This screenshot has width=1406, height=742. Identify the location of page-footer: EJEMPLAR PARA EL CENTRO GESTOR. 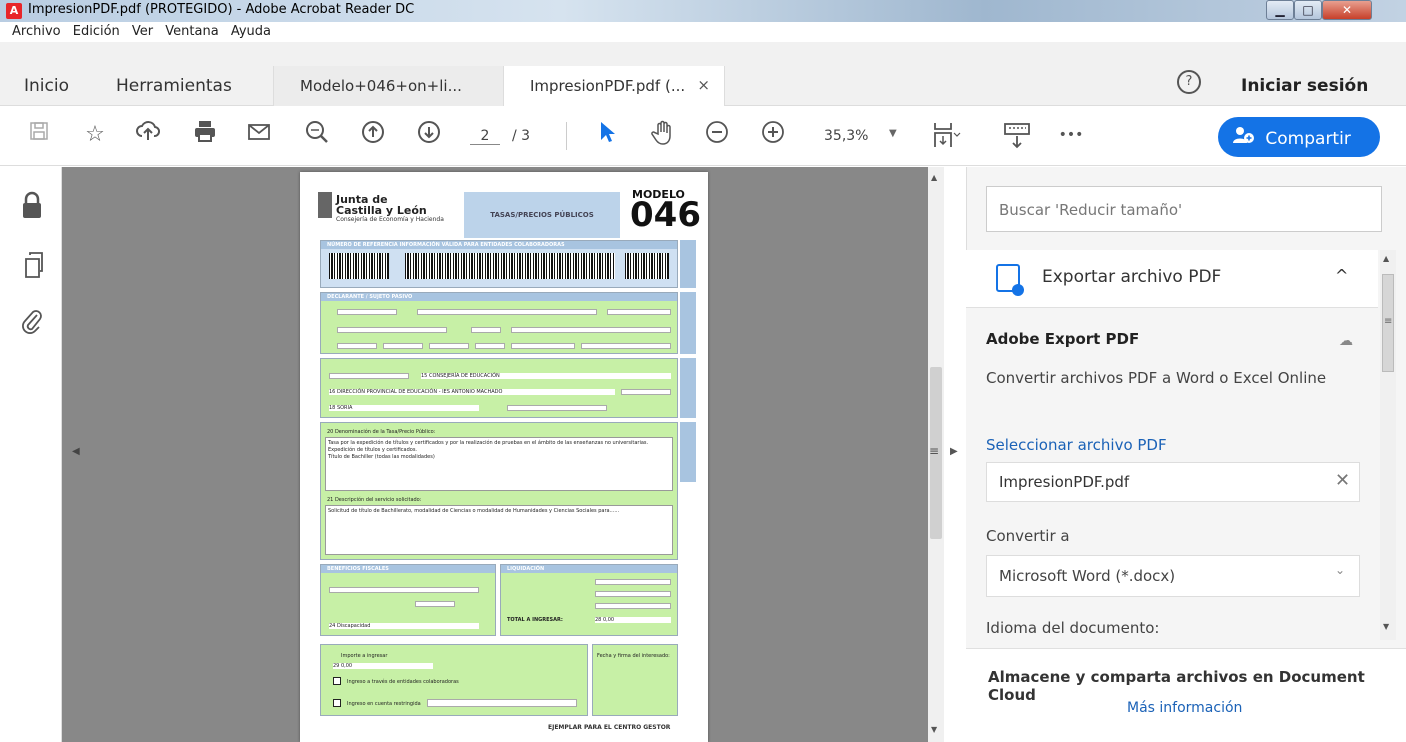
(609, 727).